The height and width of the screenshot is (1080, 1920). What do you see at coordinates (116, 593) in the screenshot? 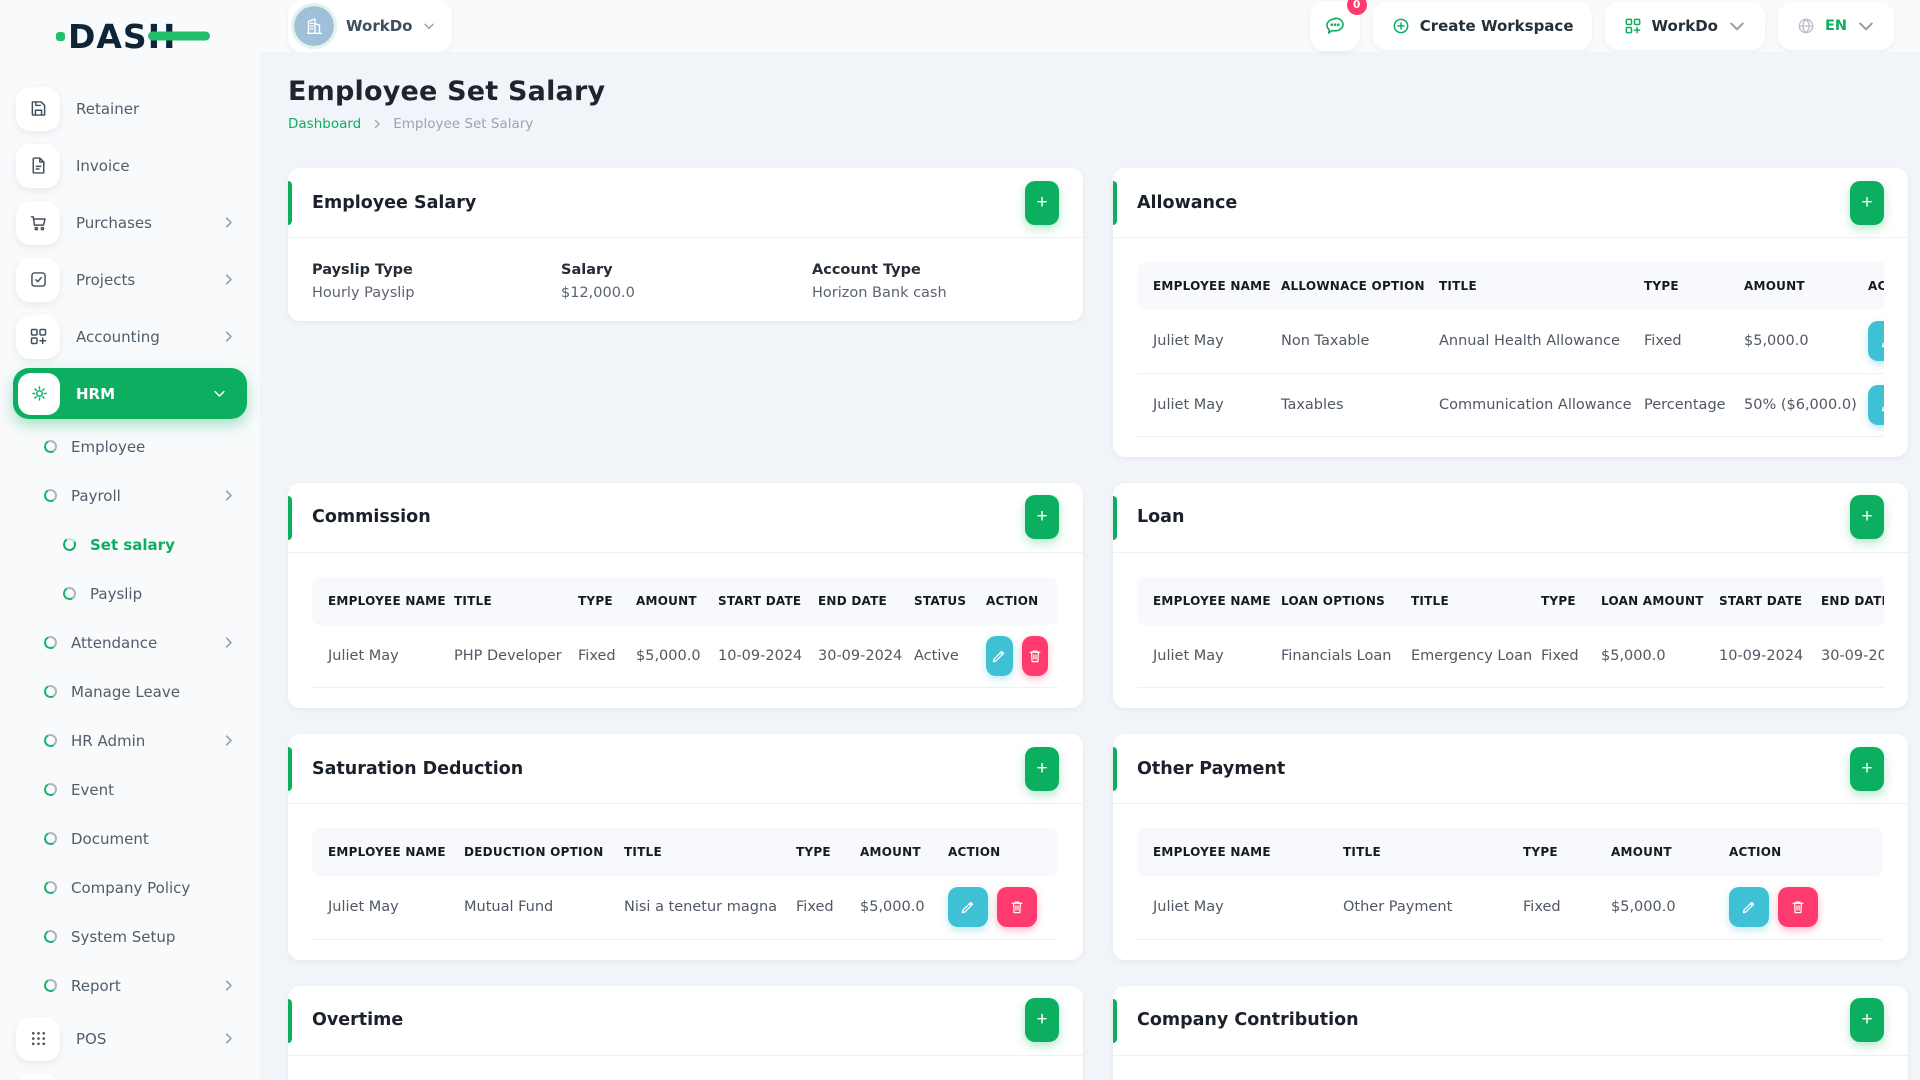
I see `sidebar-item-label: Payslip` at bounding box center [116, 593].